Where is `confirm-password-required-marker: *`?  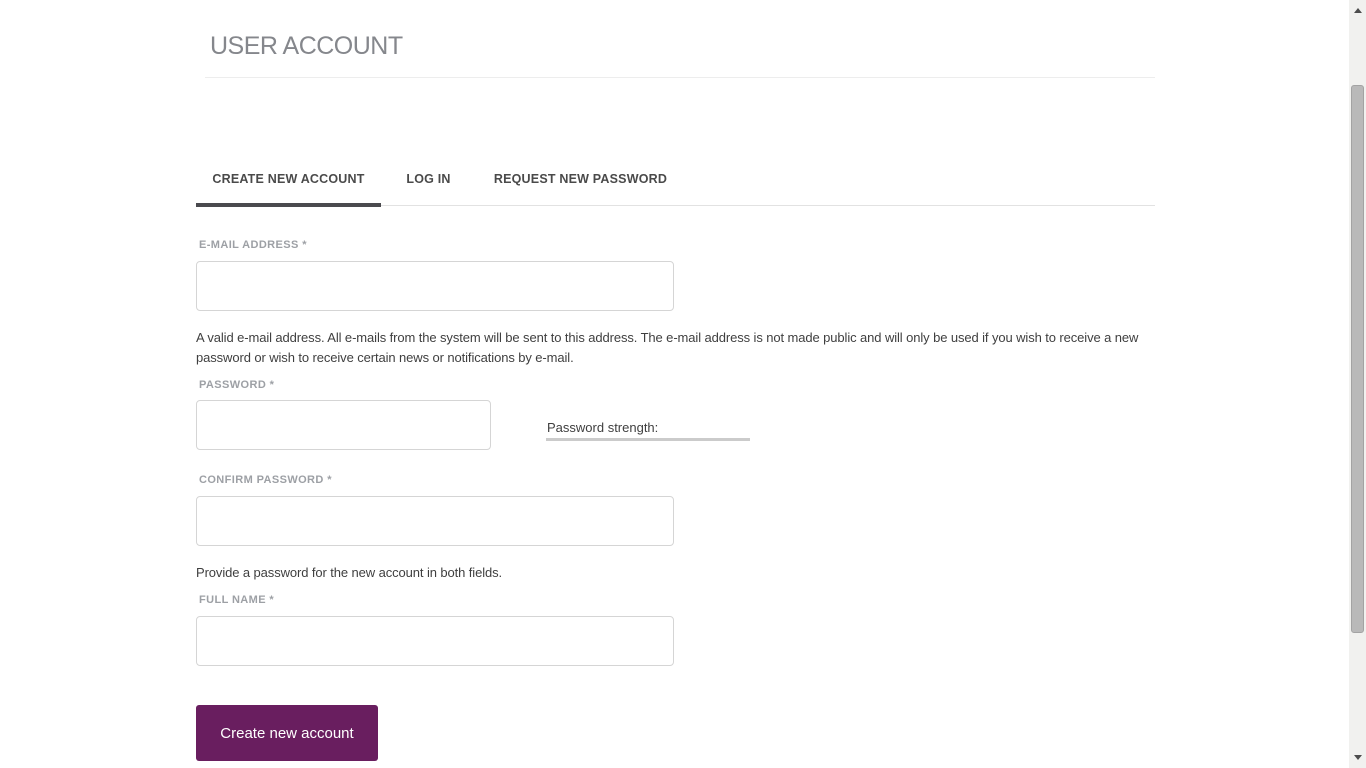 confirm-password-required-marker: * is located at coordinates (329, 480).